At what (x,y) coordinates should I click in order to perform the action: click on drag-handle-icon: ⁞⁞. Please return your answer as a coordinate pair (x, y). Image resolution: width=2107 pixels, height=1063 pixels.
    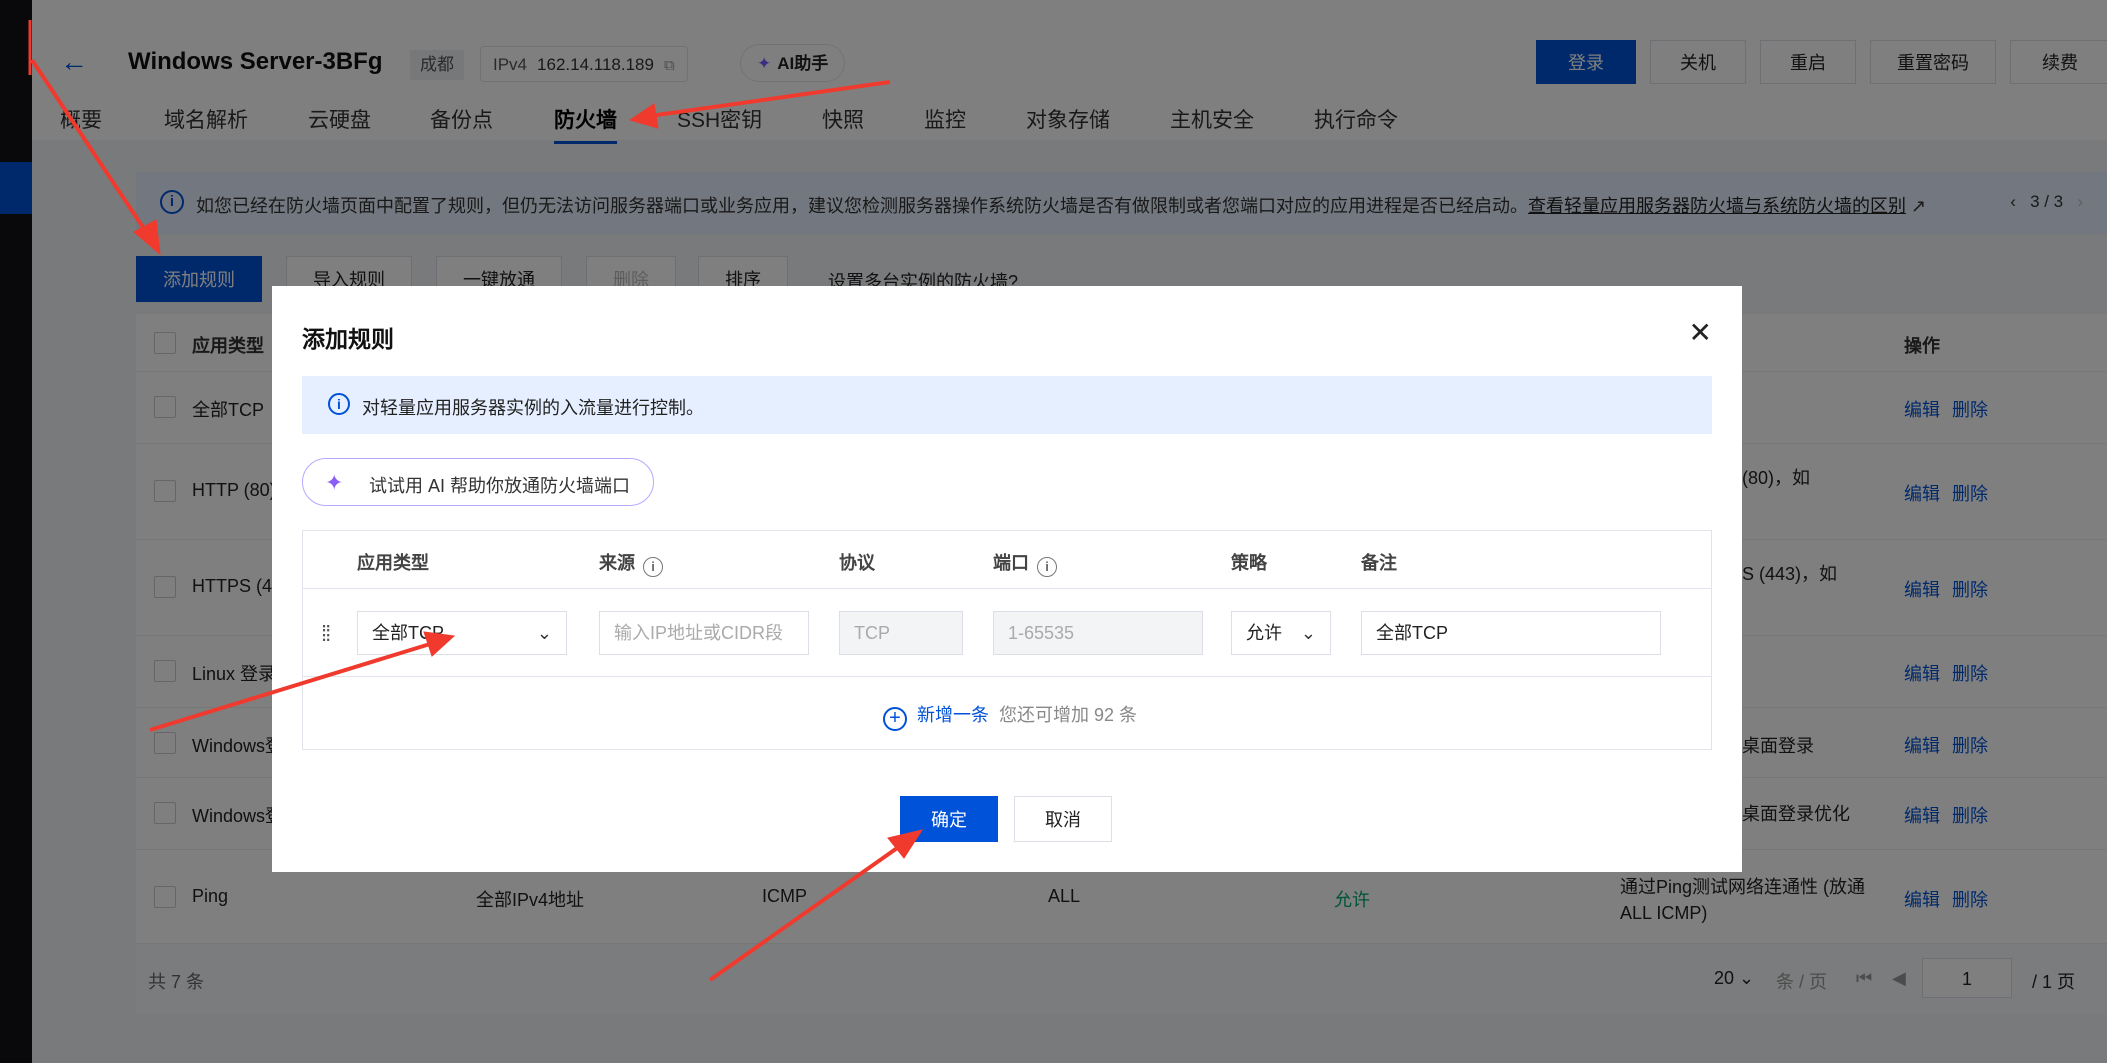
    Looking at the image, I should click on (326, 634).